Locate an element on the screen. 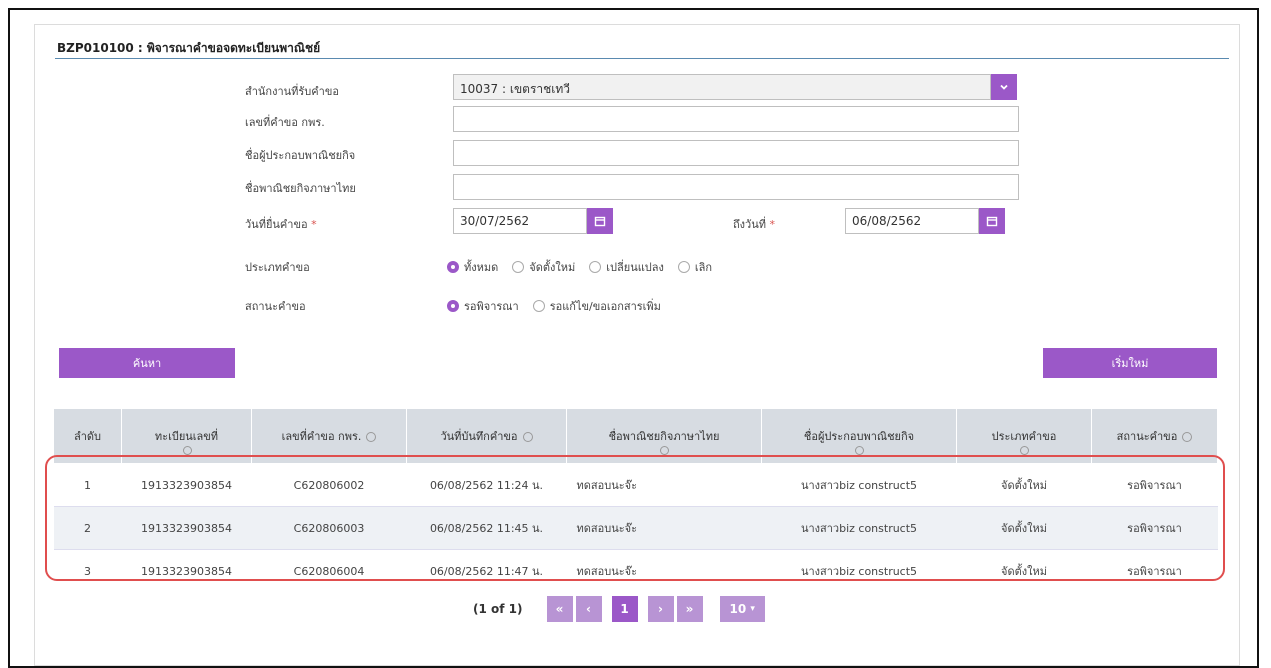 Image resolution: width=1271 pixels, height=668 pixels. operator-name-label: ชื่อผู้ประกอบพาณิชยกิจ is located at coordinates (300, 155).